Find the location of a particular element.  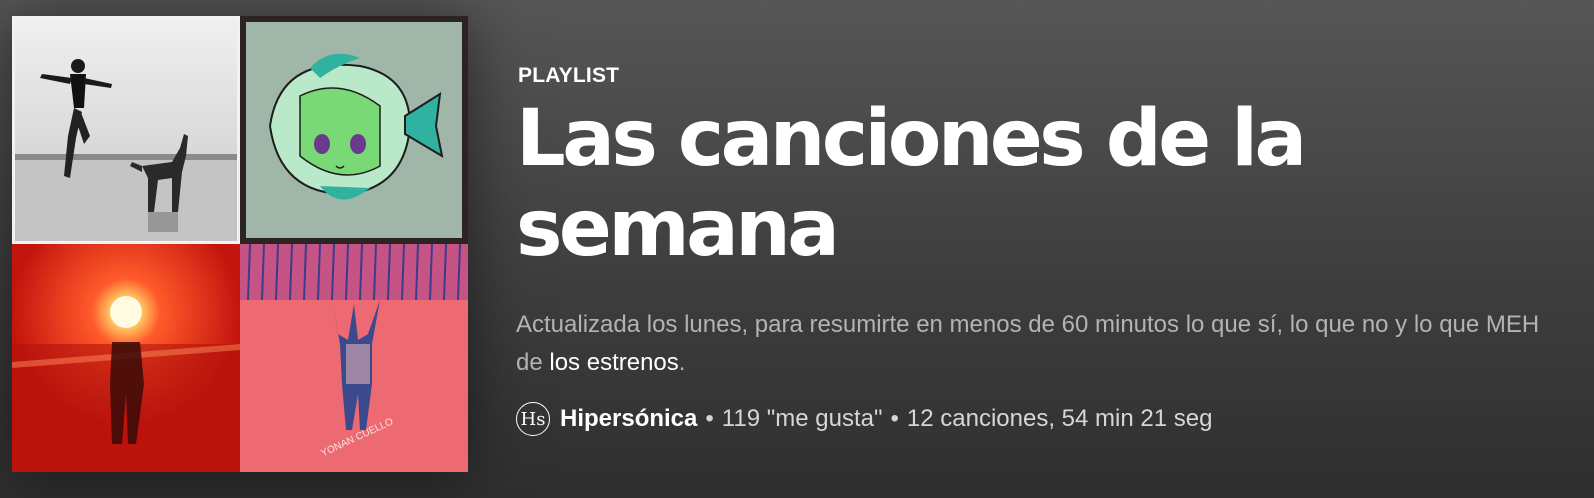

description-link: los estrenos is located at coordinates (613, 362).